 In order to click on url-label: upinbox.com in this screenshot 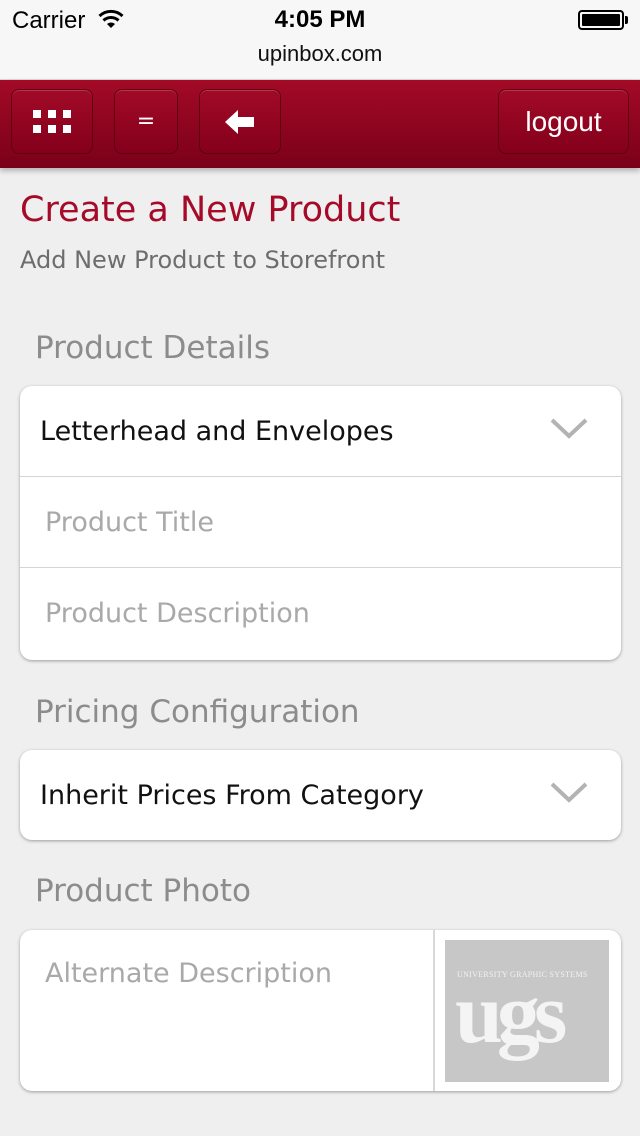, I will do `click(320, 54)`.